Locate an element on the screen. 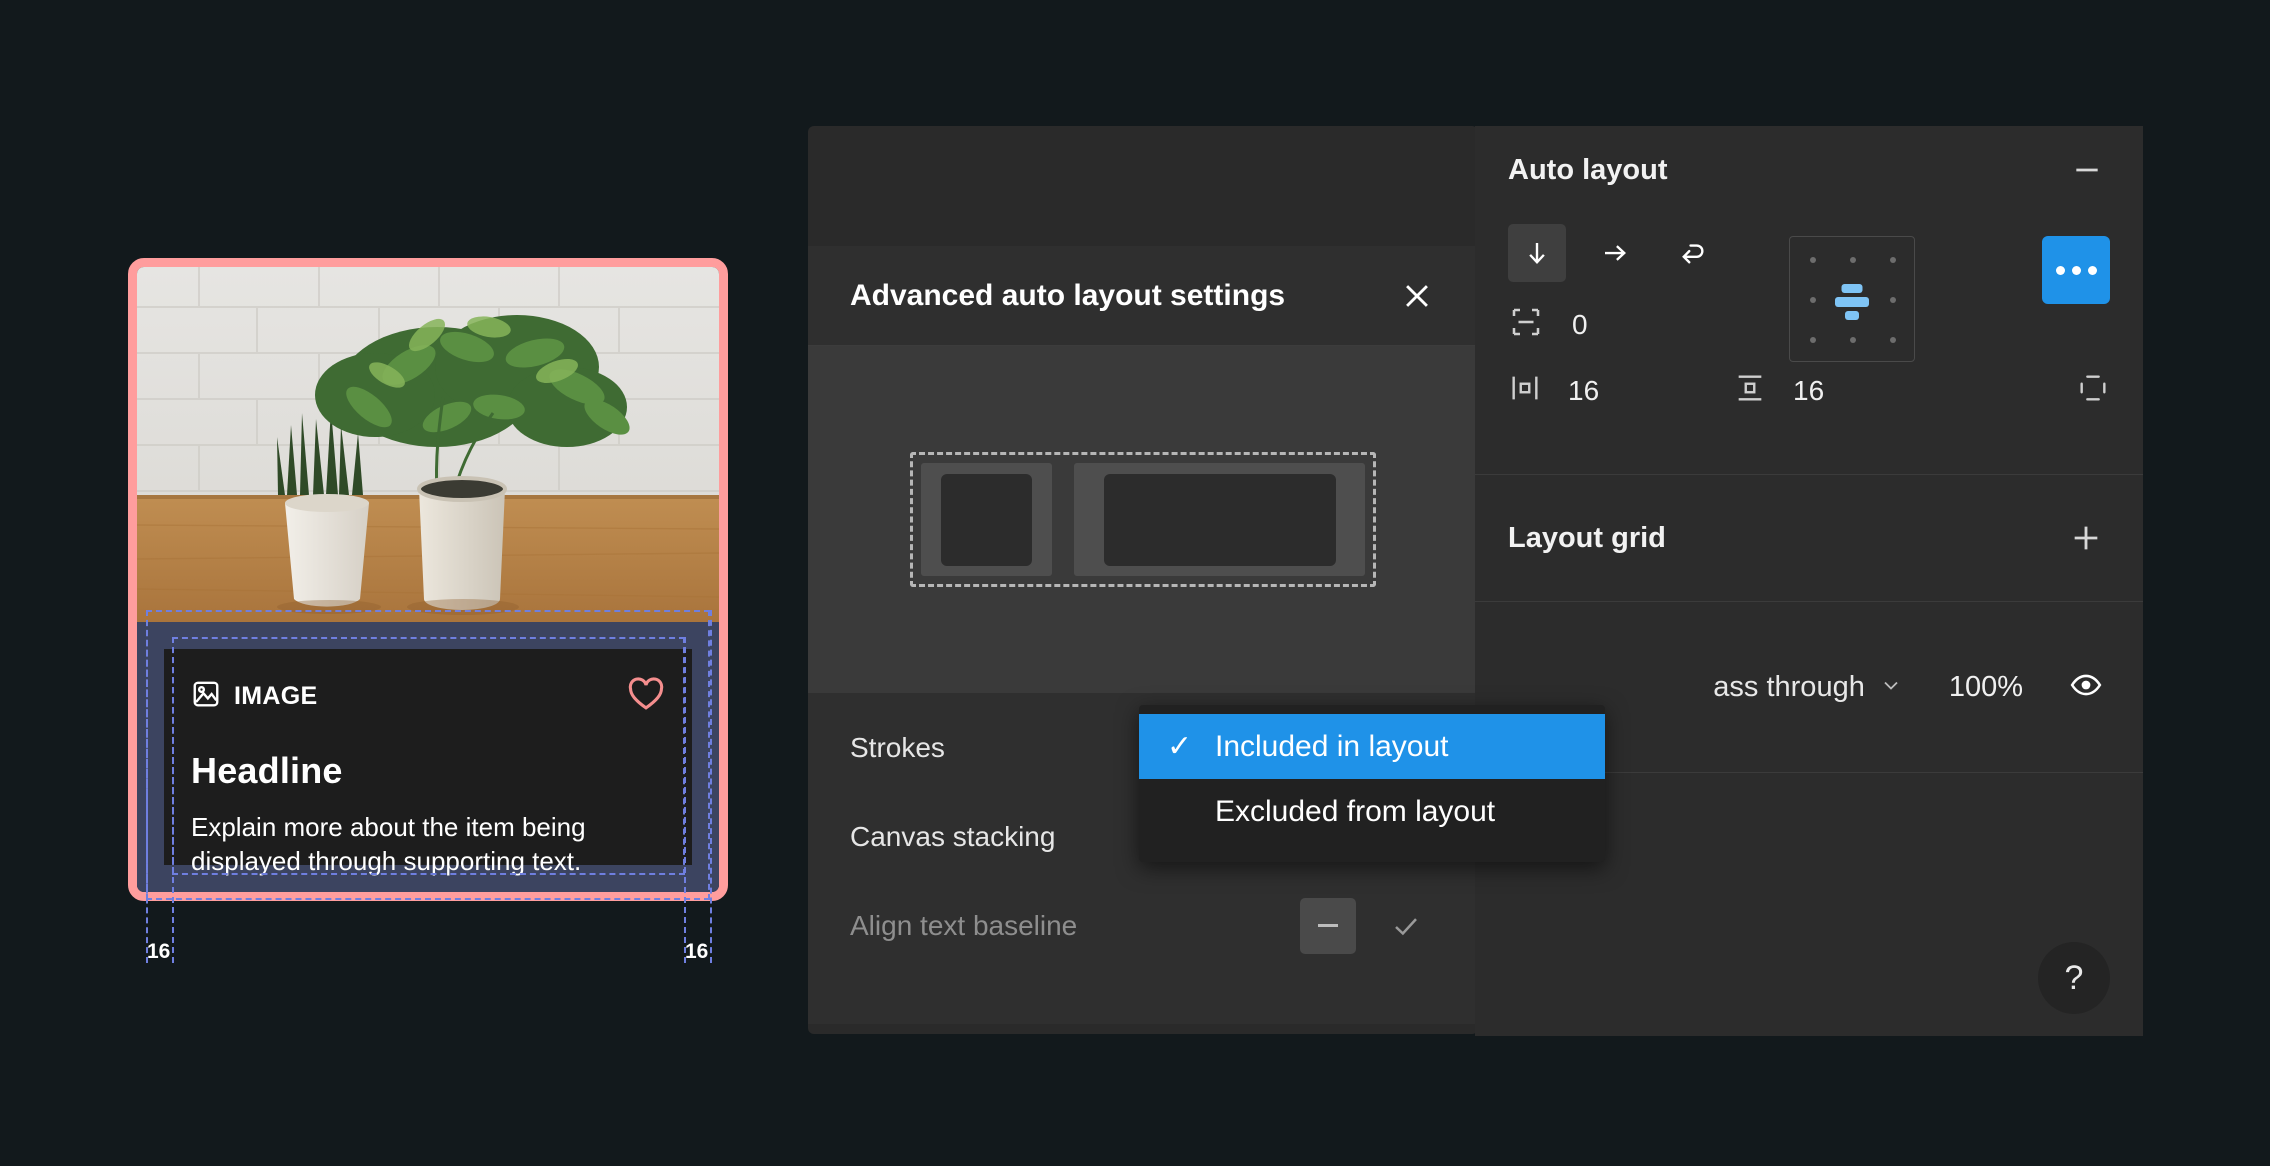 This screenshot has width=2270, height=1166. card-headline: Headline is located at coordinates (267, 770).